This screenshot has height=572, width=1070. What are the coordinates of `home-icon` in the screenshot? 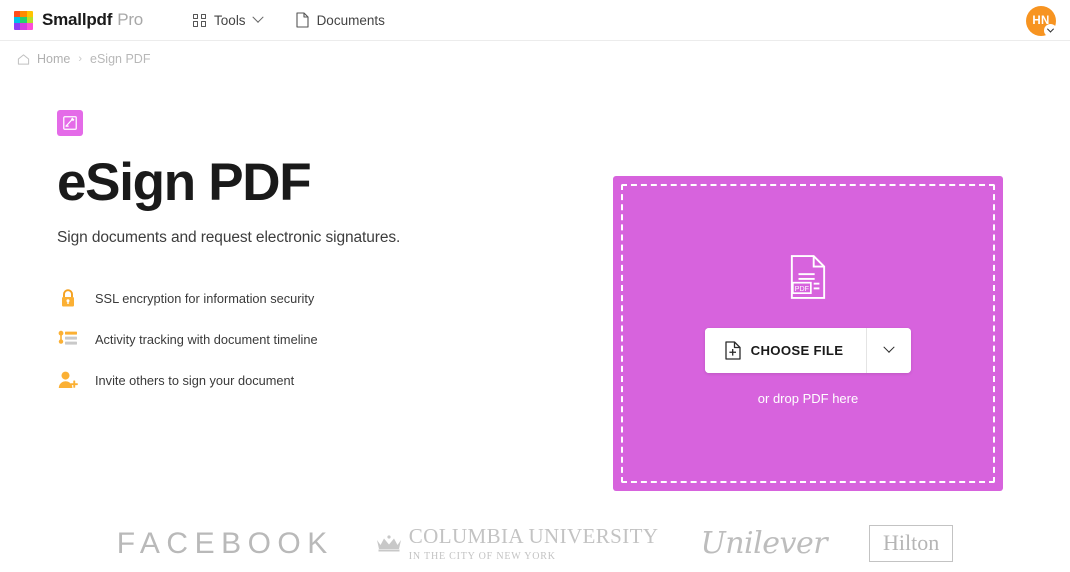 It's located at (23, 59).